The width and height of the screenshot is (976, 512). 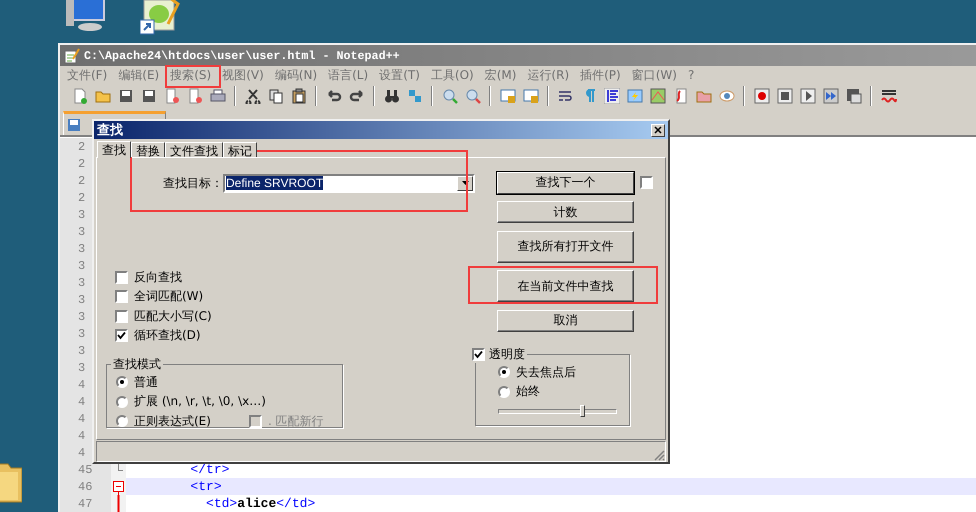 What do you see at coordinates (169, 297) in the screenshot?
I see `checkbox-label: 全词匹配(W)` at bounding box center [169, 297].